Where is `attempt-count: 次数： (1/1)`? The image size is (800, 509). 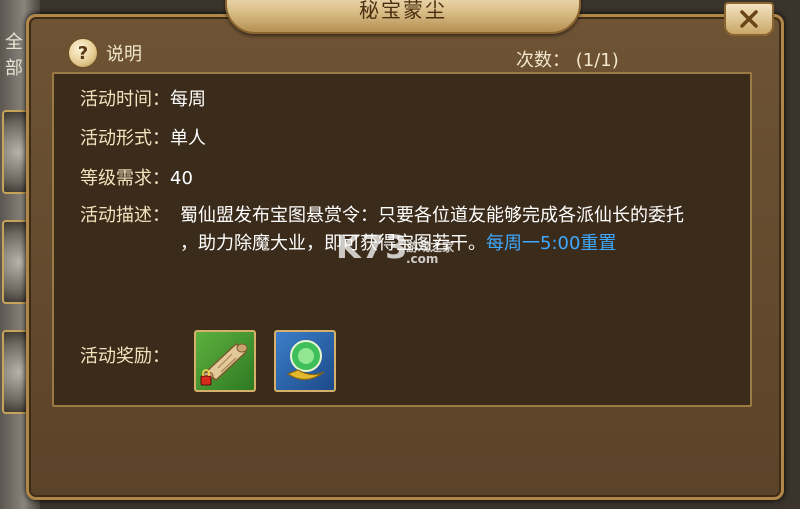 attempt-count: 次数： (1/1) is located at coordinates (567, 60).